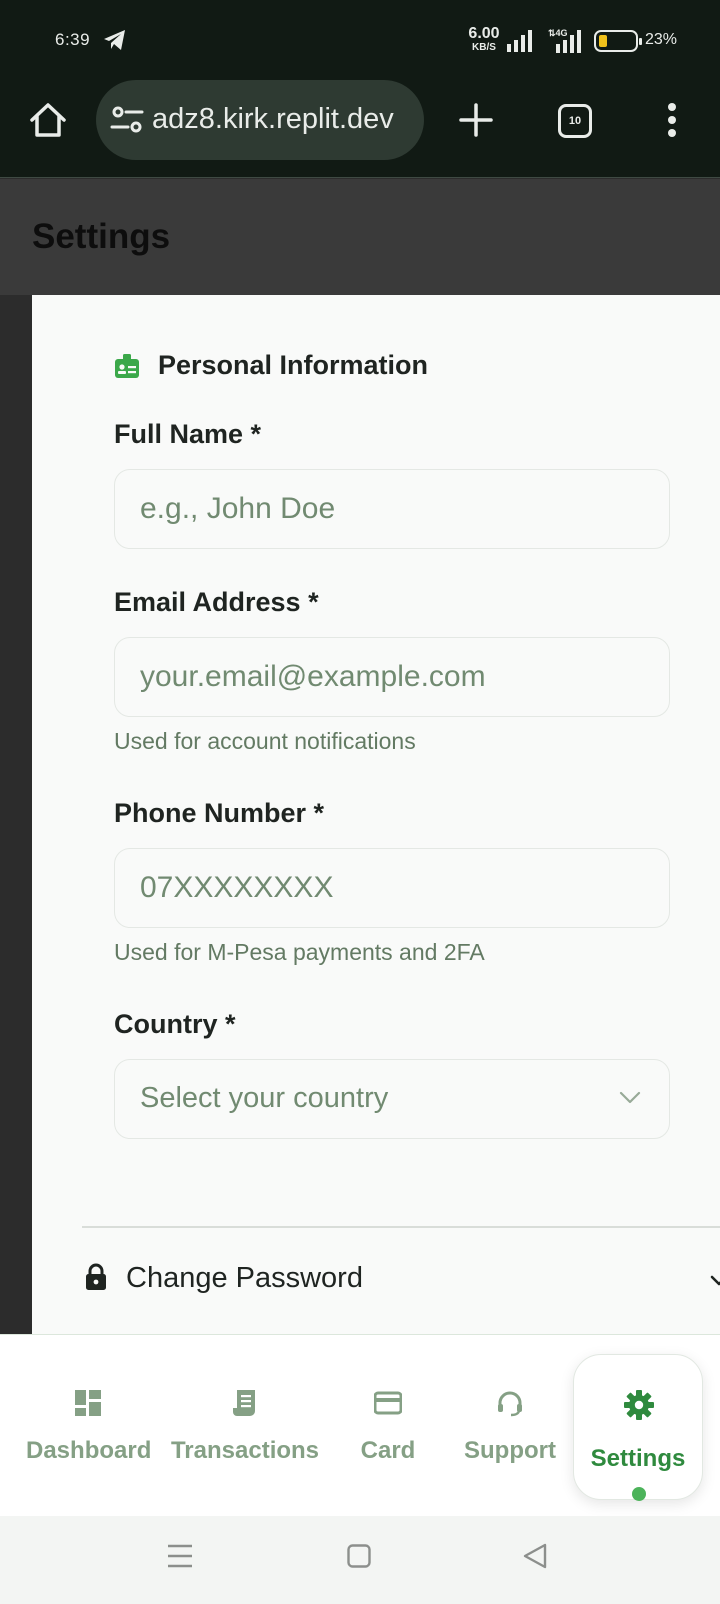 The height and width of the screenshot is (1604, 720). I want to click on phone-label: Phone Number *, so click(219, 813).